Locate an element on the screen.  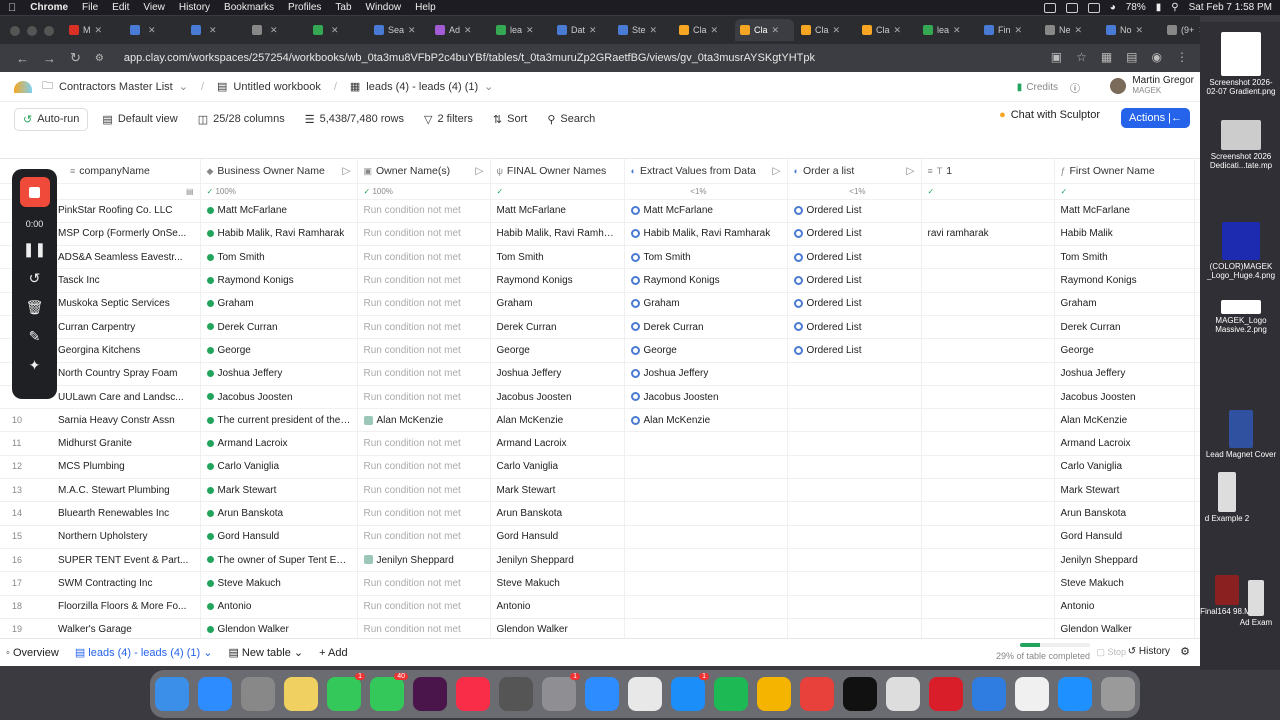
browser-tab: Ne ✕ is located at coordinates (1069, 30).